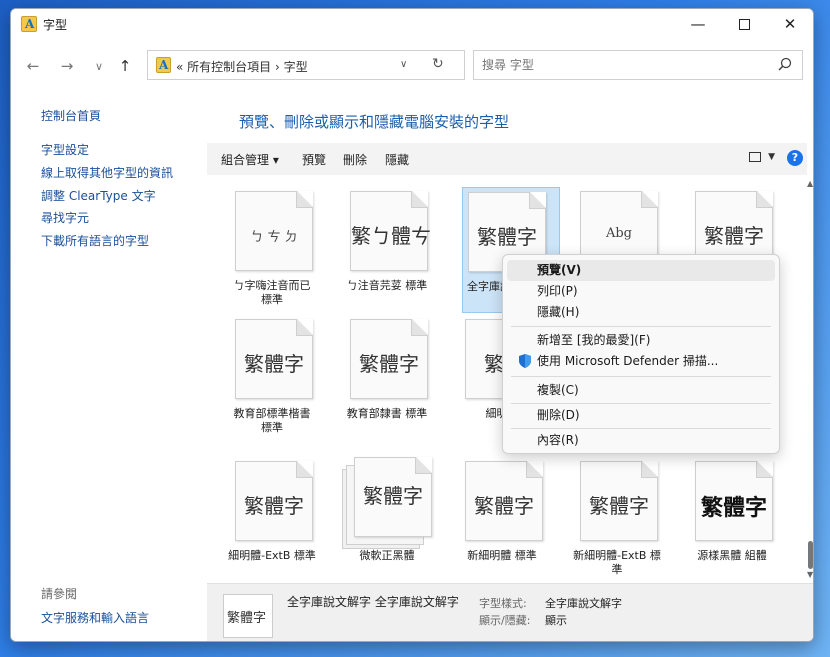  Describe the element at coordinates (556, 620) in the screenshot. I see `show-hide-value: 顯示` at that location.